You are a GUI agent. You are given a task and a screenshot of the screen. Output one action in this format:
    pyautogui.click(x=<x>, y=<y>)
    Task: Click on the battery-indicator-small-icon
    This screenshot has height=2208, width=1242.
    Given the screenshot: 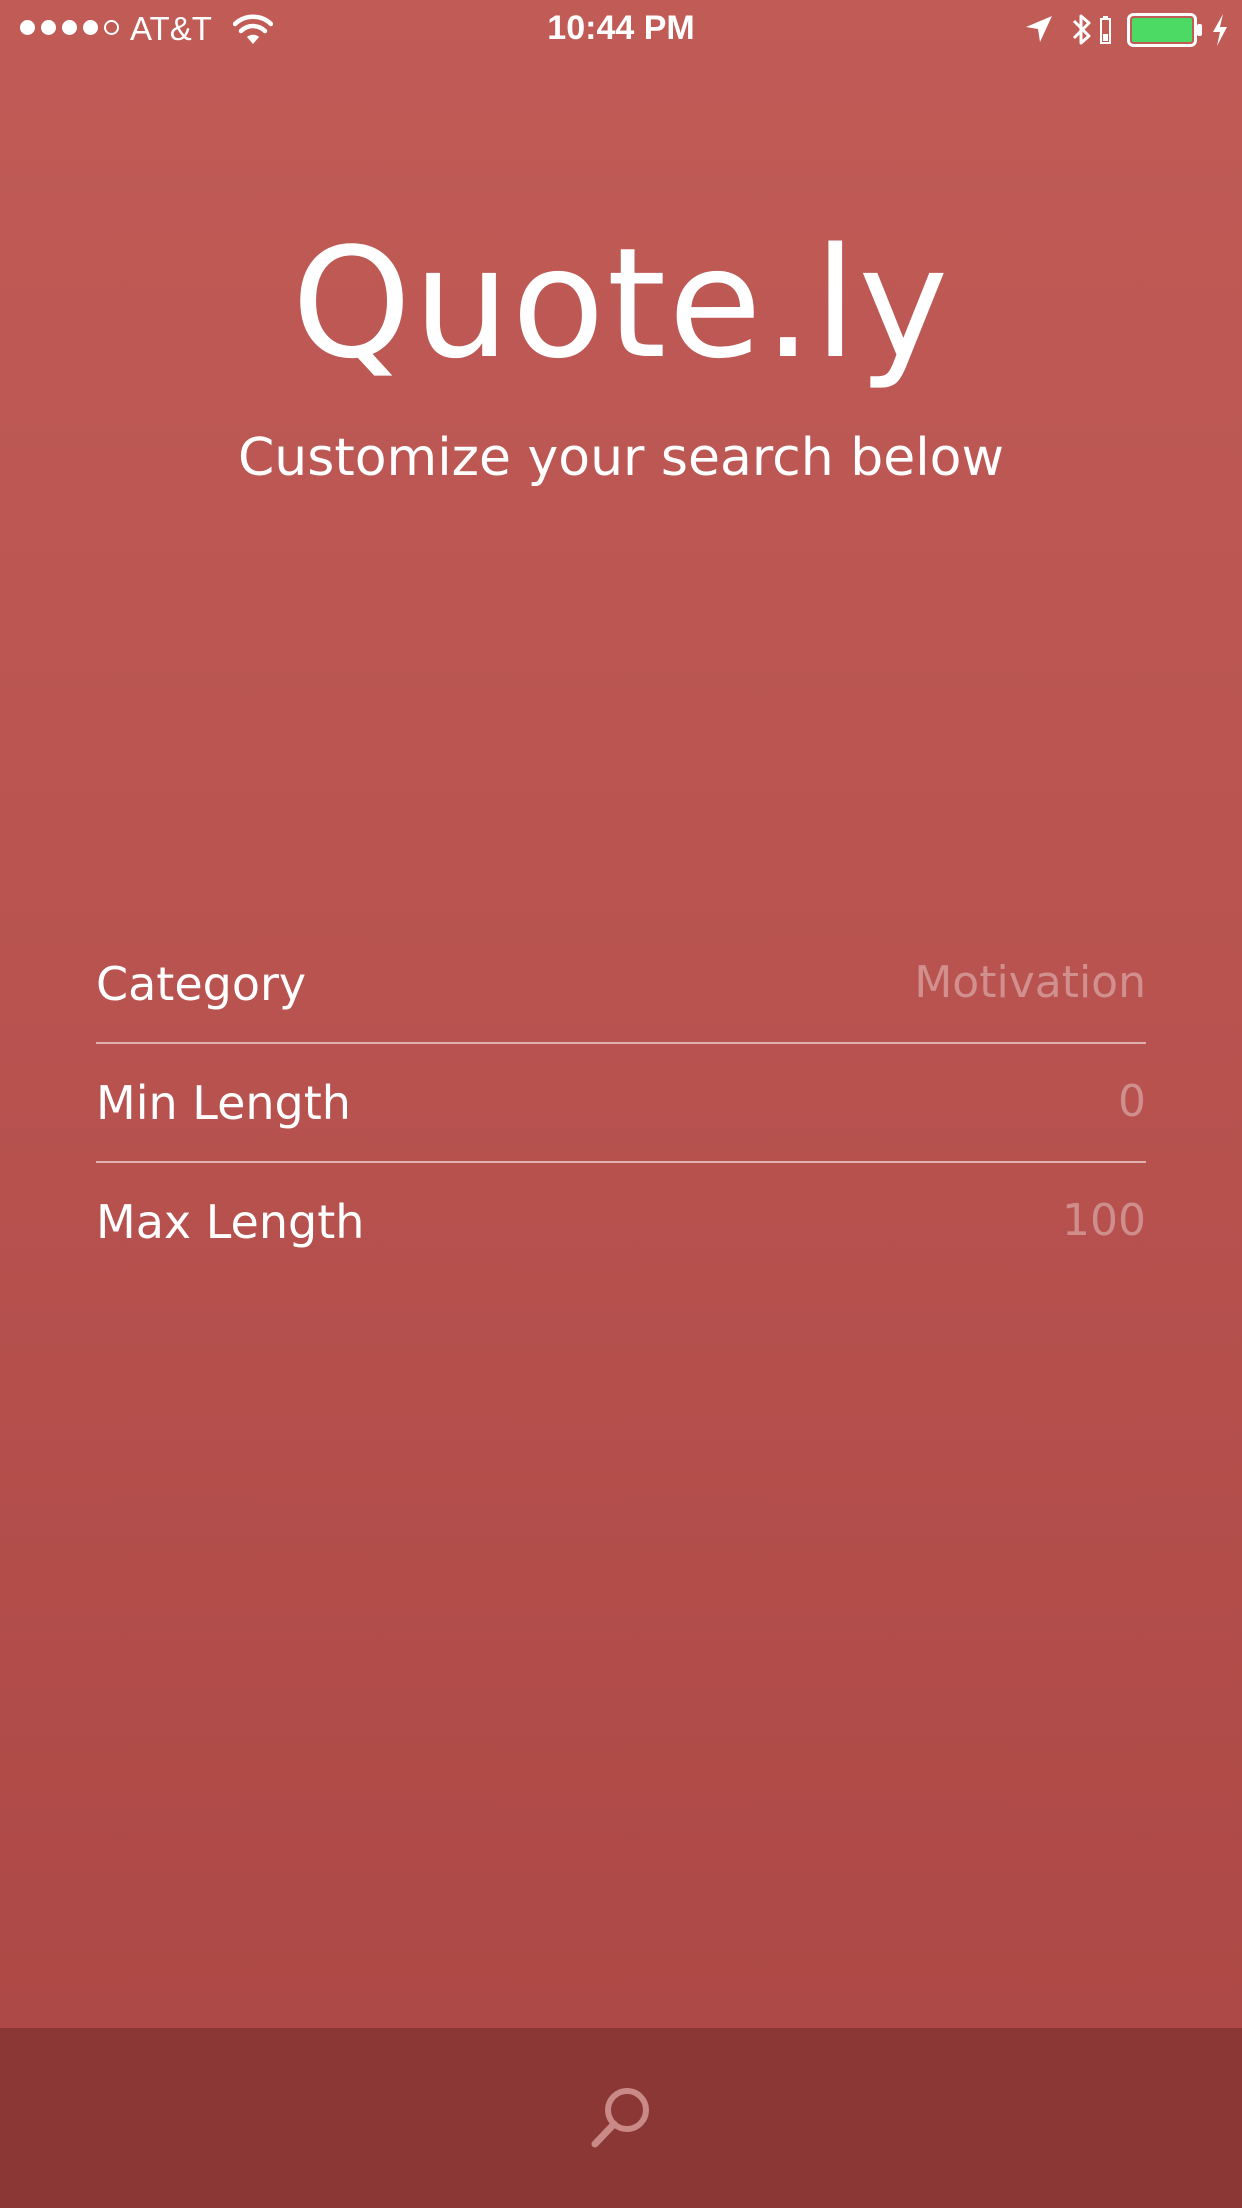 What is the action you would take?
    pyautogui.click(x=1106, y=32)
    